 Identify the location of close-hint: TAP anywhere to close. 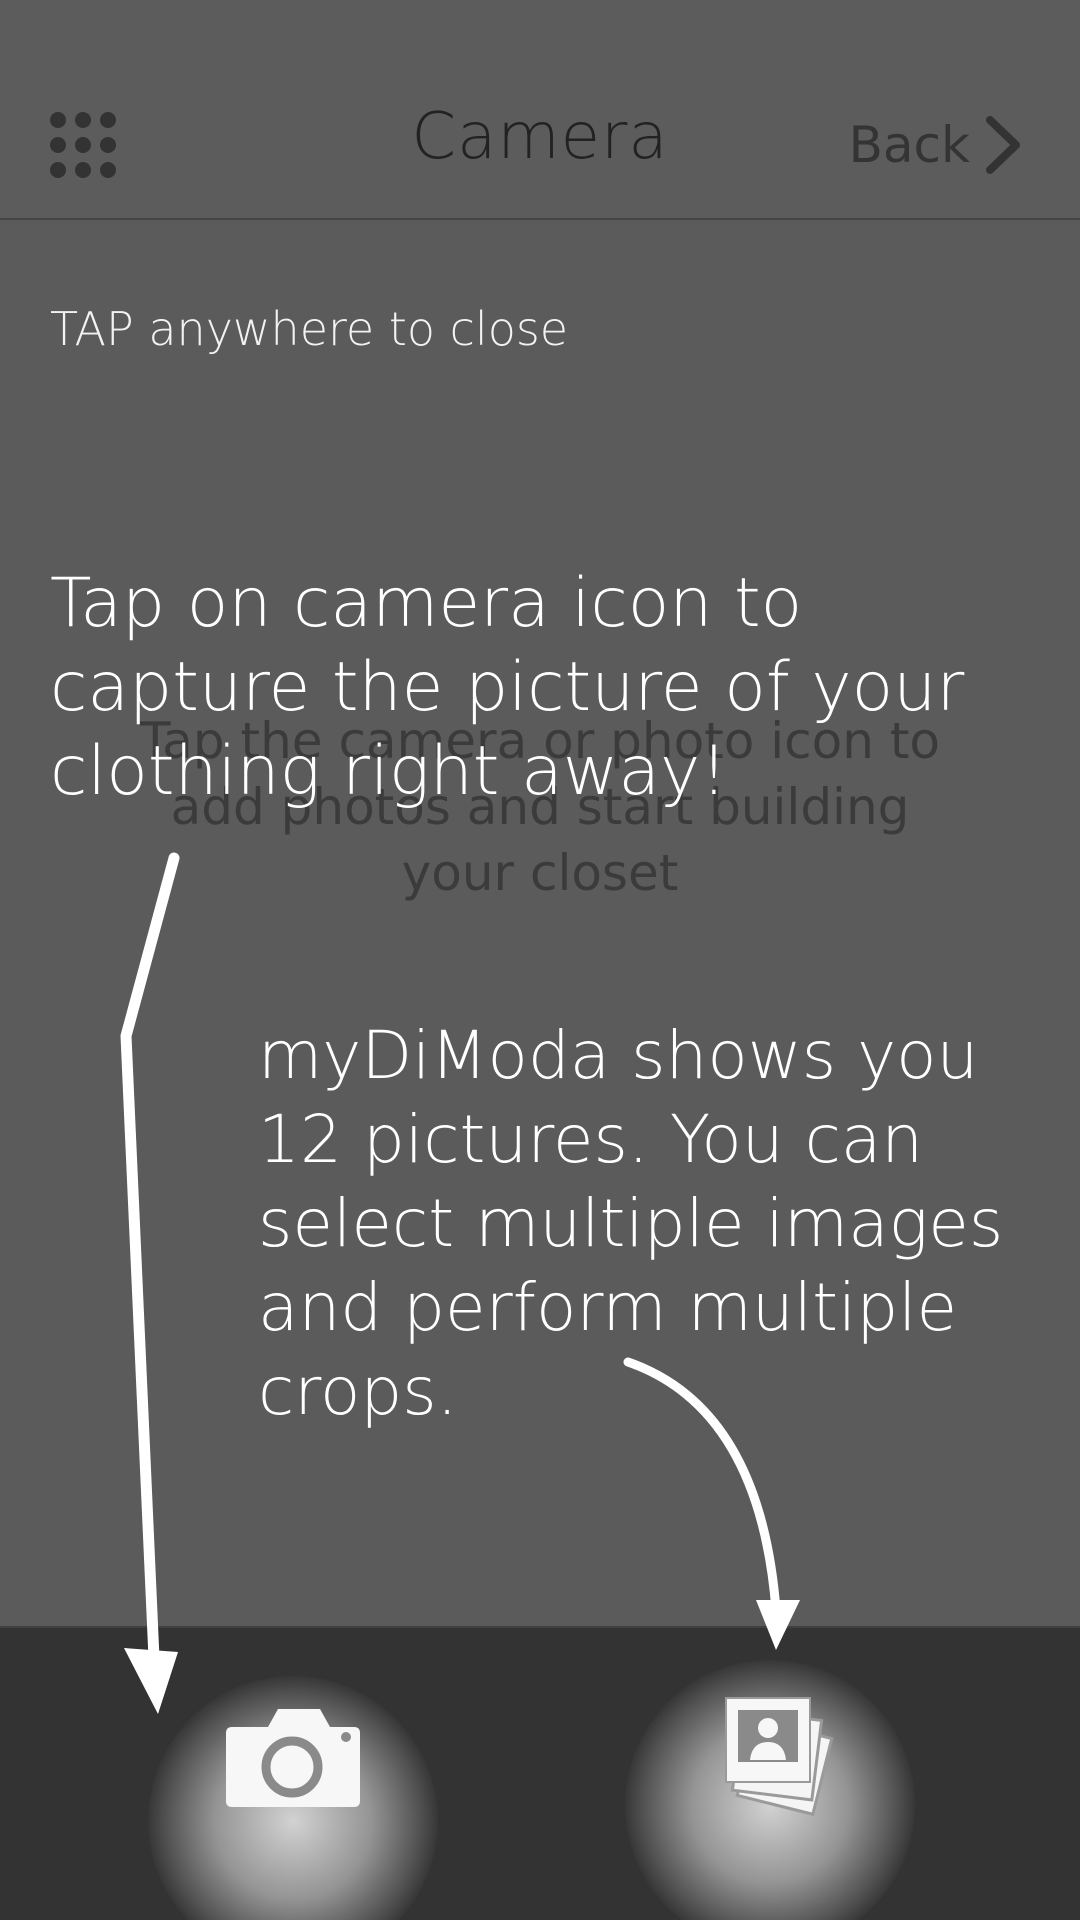
(309, 329).